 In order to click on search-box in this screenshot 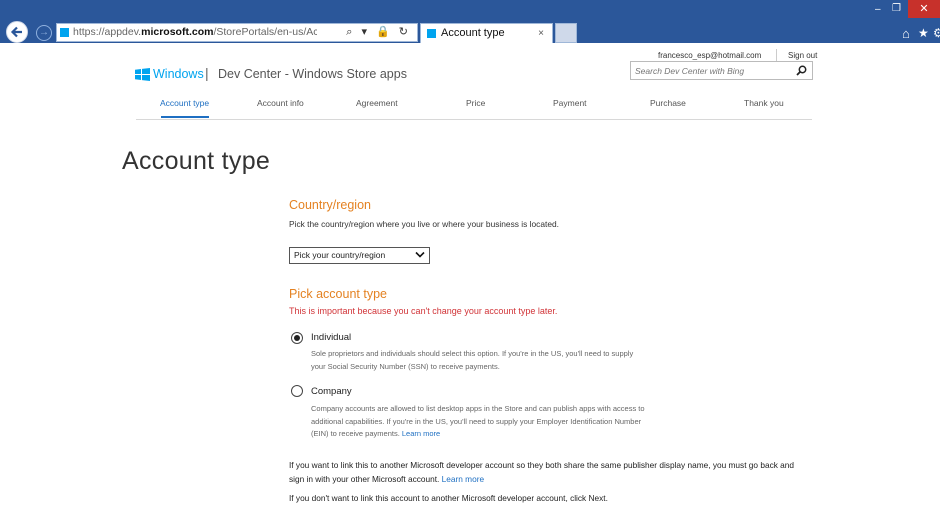, I will do `click(721, 70)`.